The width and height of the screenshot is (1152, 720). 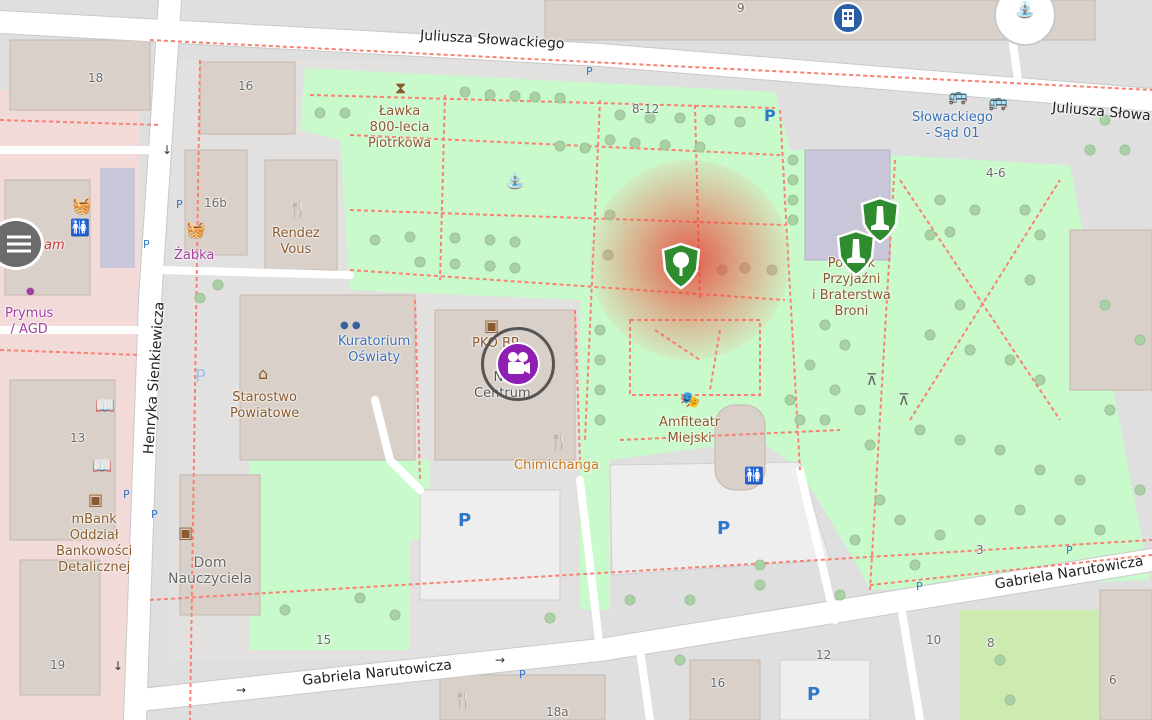 What do you see at coordinates (1113, 680) in the screenshot?
I see `house-number: 6` at bounding box center [1113, 680].